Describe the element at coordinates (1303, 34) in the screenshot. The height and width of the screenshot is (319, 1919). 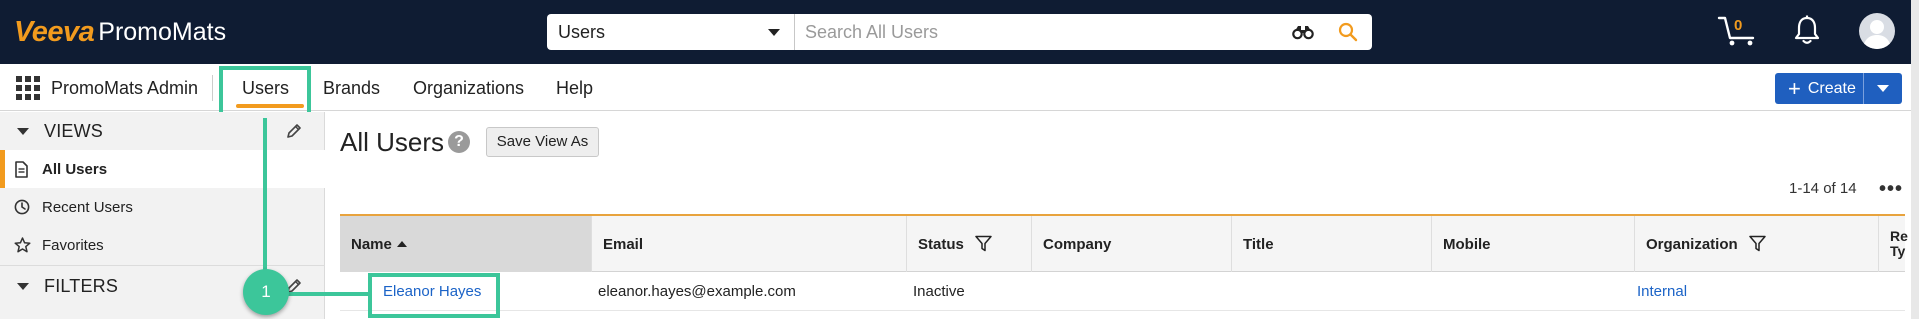
I see `binoculars-icon` at that location.